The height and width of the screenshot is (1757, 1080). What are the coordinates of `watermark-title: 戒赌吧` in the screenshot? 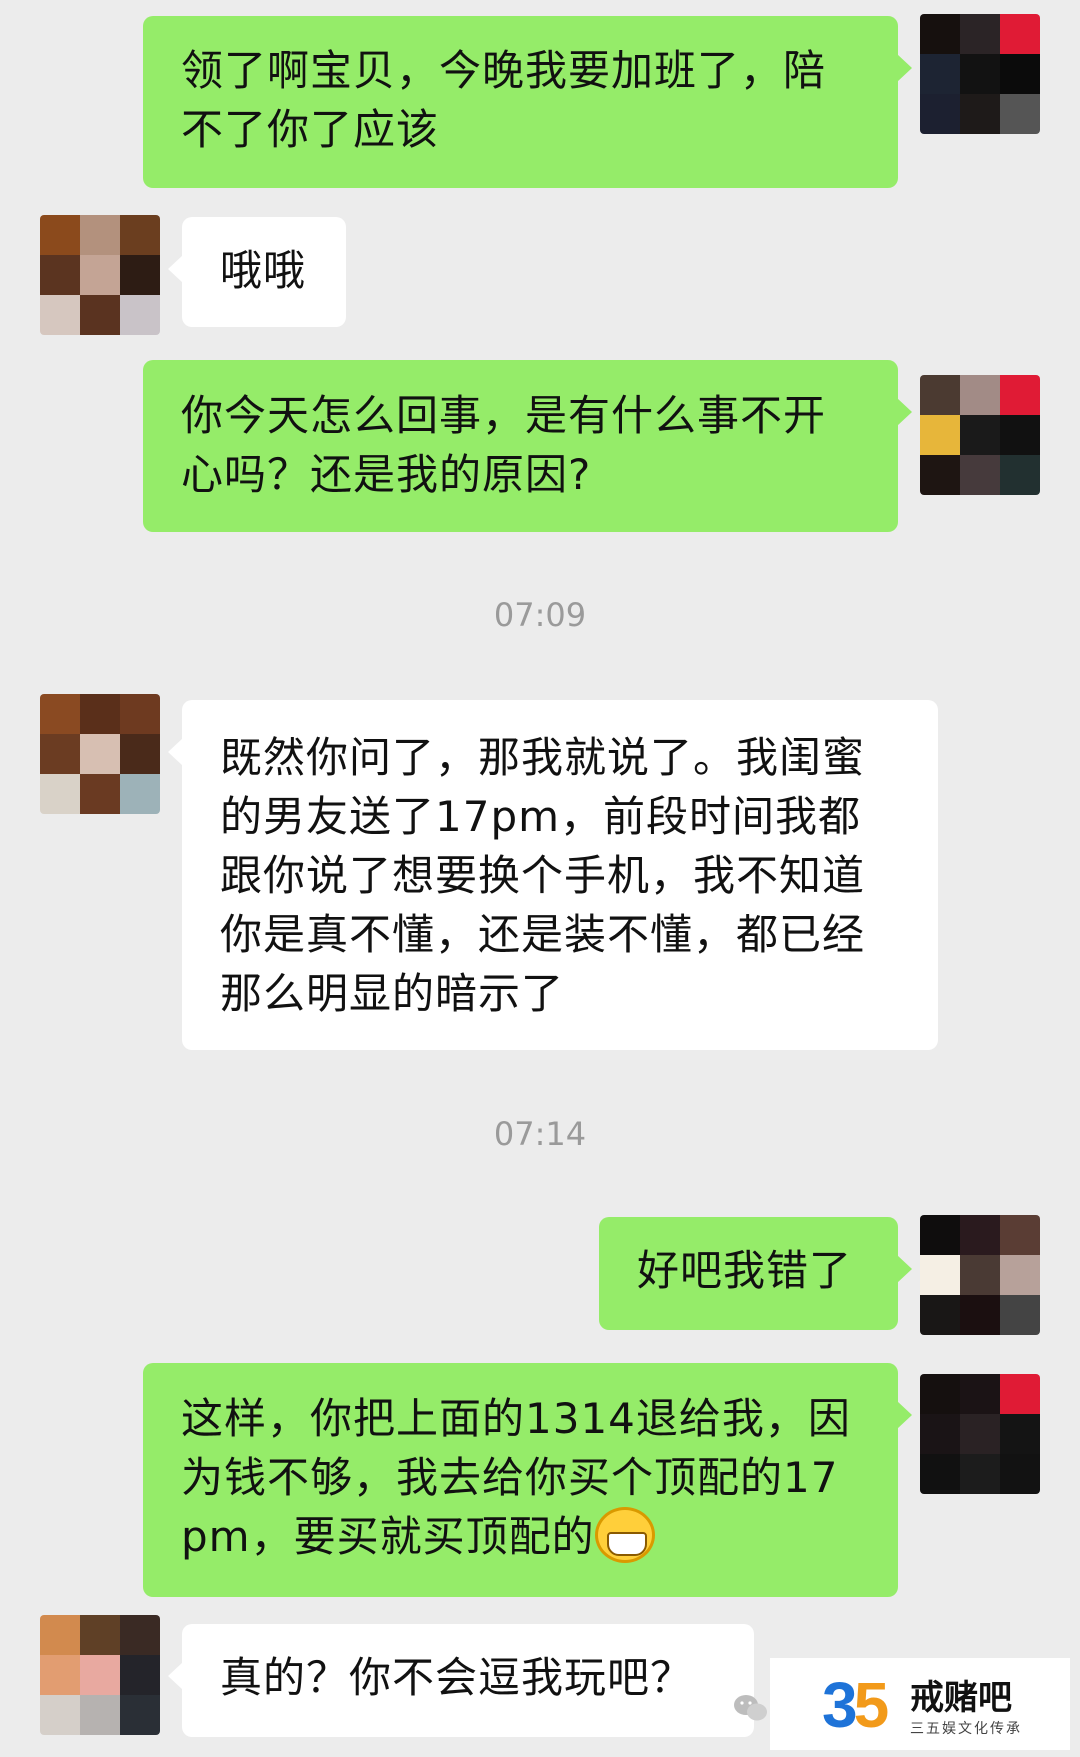 It's located at (961, 1698).